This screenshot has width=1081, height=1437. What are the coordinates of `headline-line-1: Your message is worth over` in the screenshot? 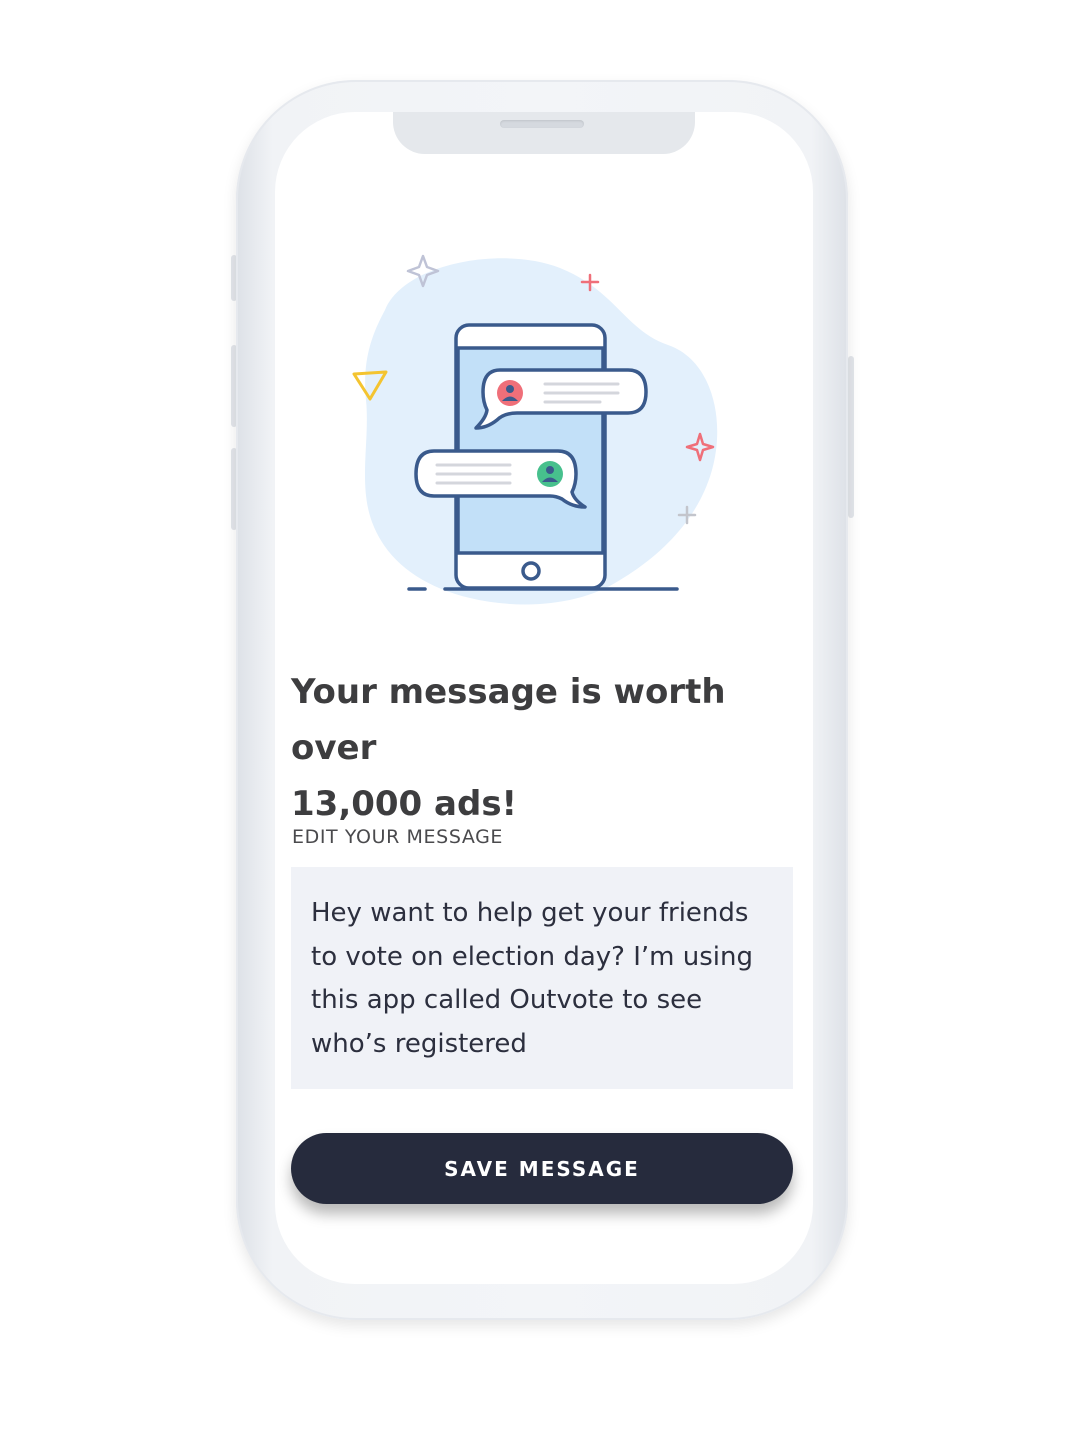 It's located at (508, 720).